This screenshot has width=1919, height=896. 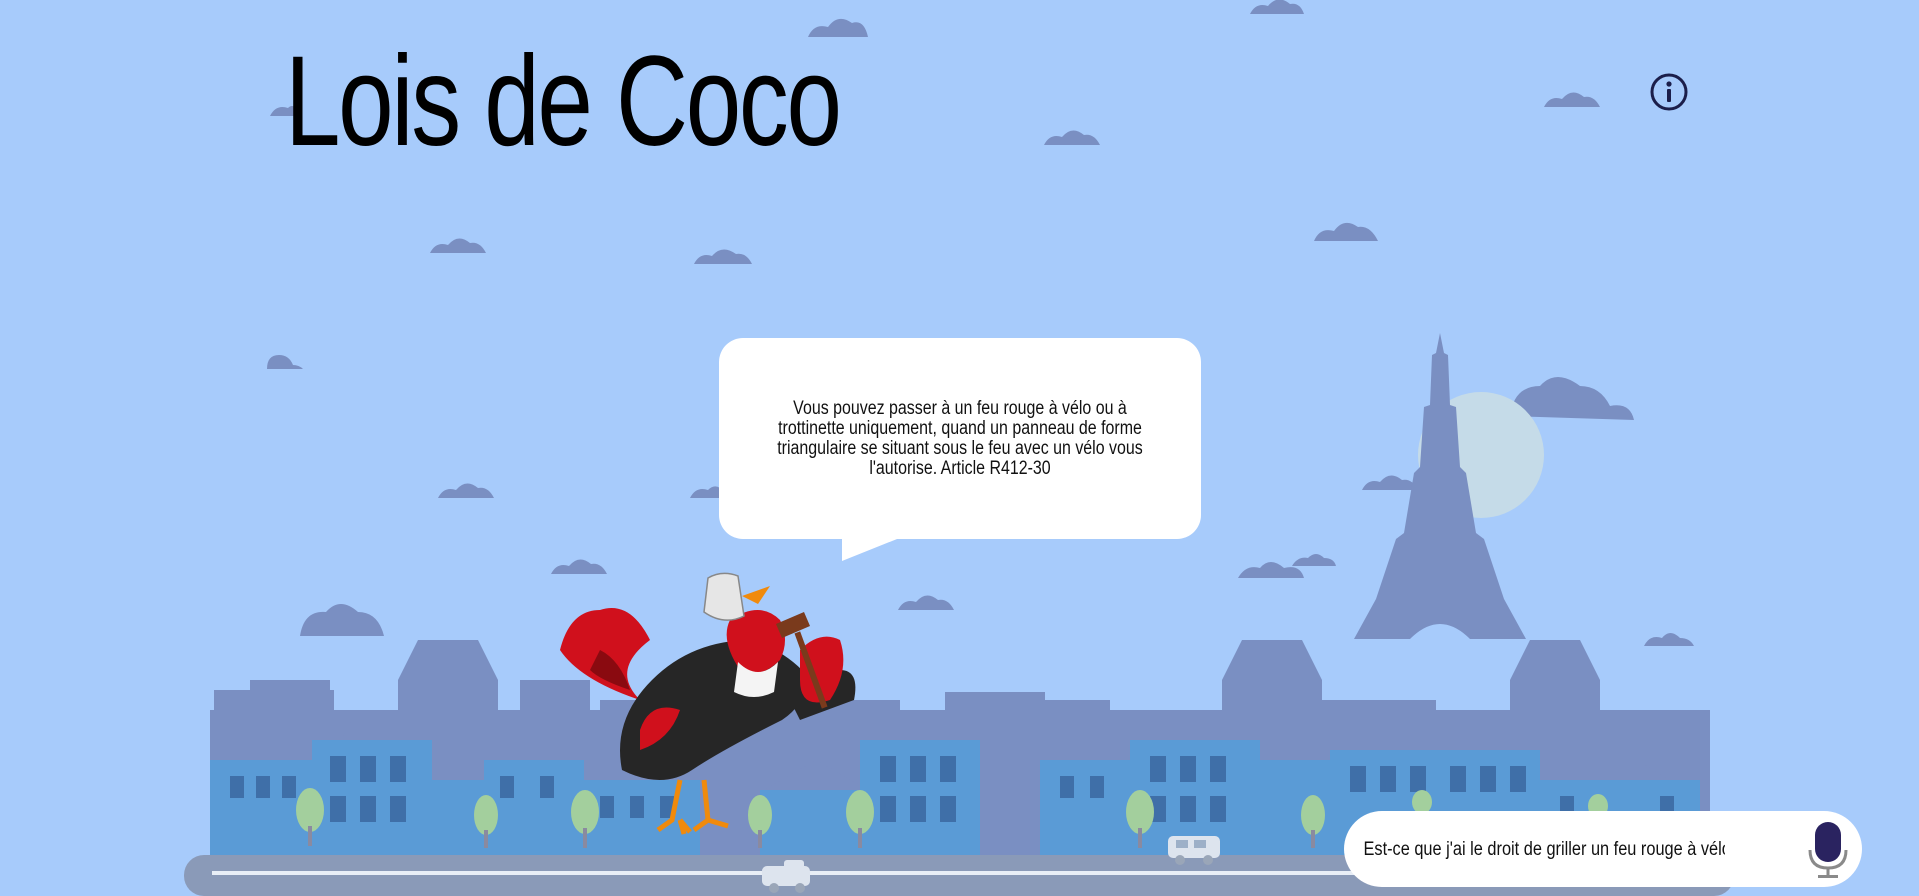 I want to click on microphone-icon, so click(x=1828, y=850).